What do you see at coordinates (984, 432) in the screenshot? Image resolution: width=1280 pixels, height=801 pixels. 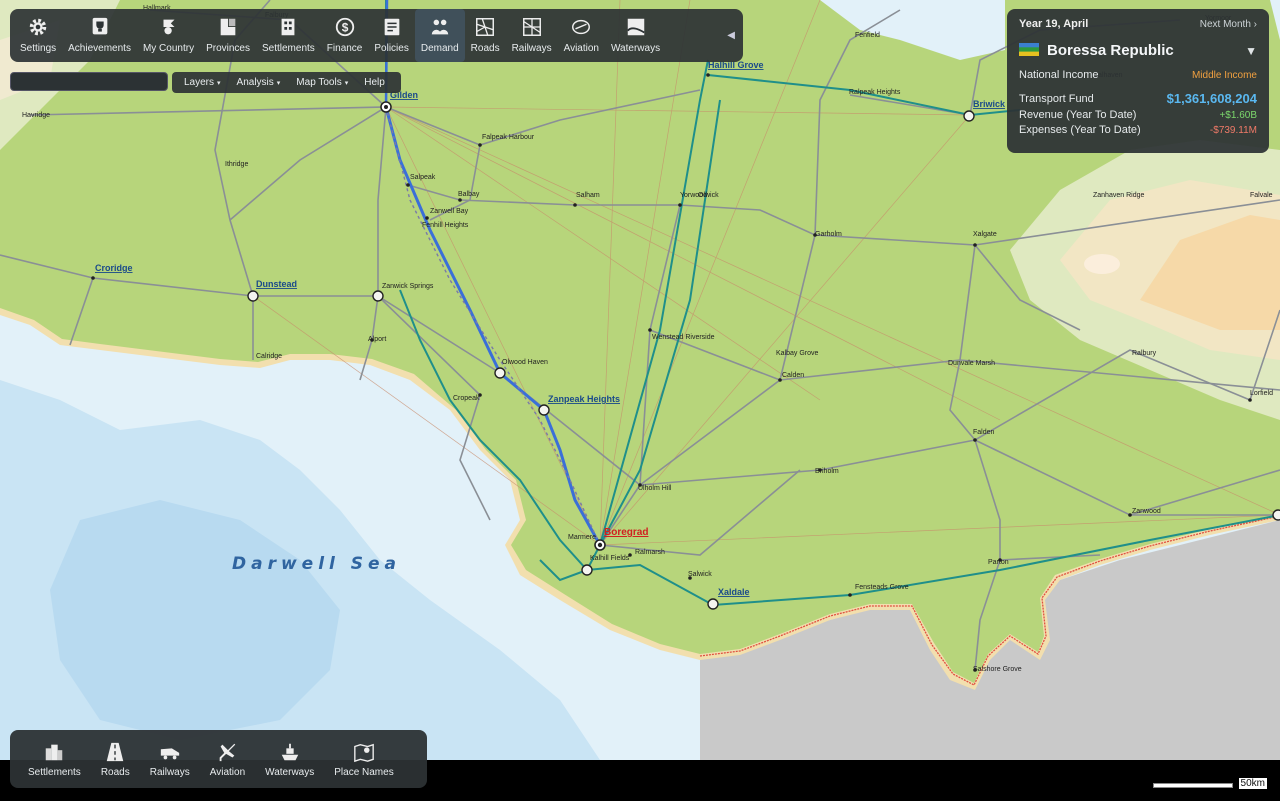 I see `label-falden: Falden` at bounding box center [984, 432].